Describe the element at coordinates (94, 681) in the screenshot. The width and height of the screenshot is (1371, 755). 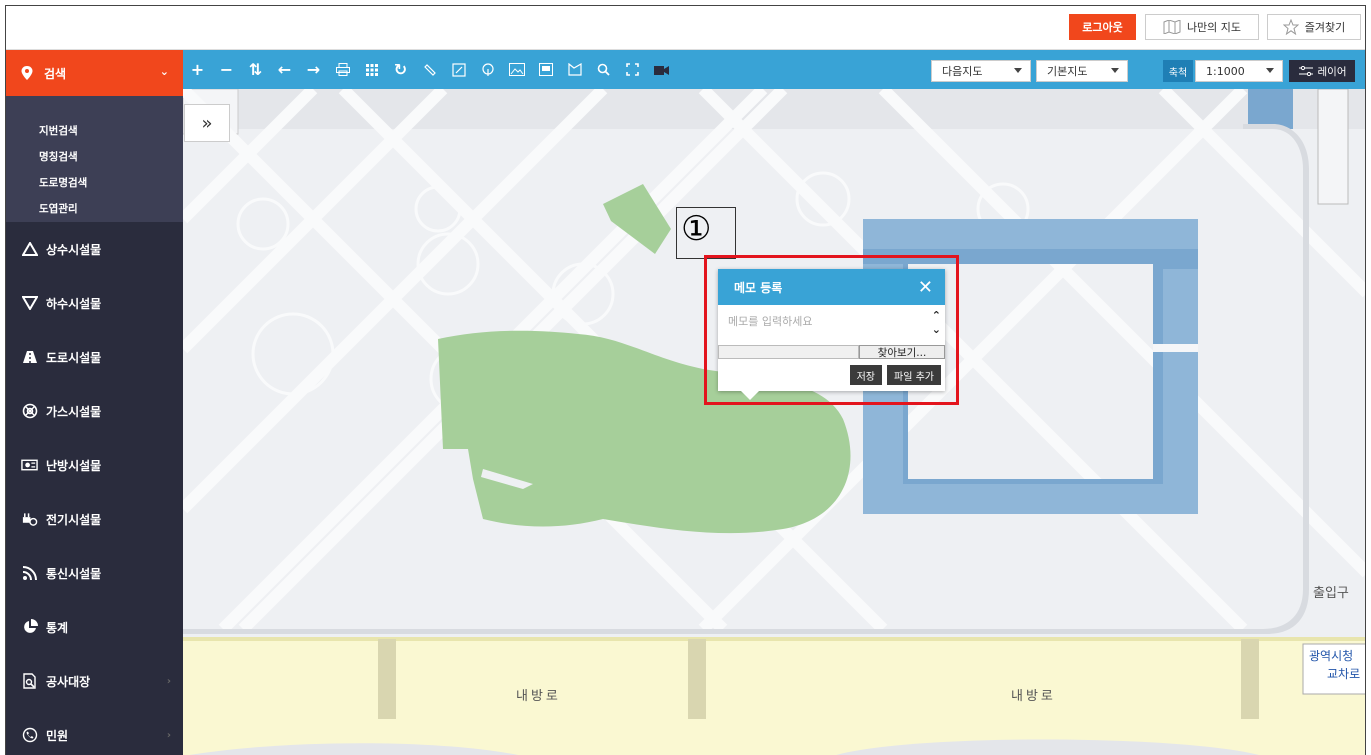
I see `sidebar-item-construction: 공사대장 ›` at that location.